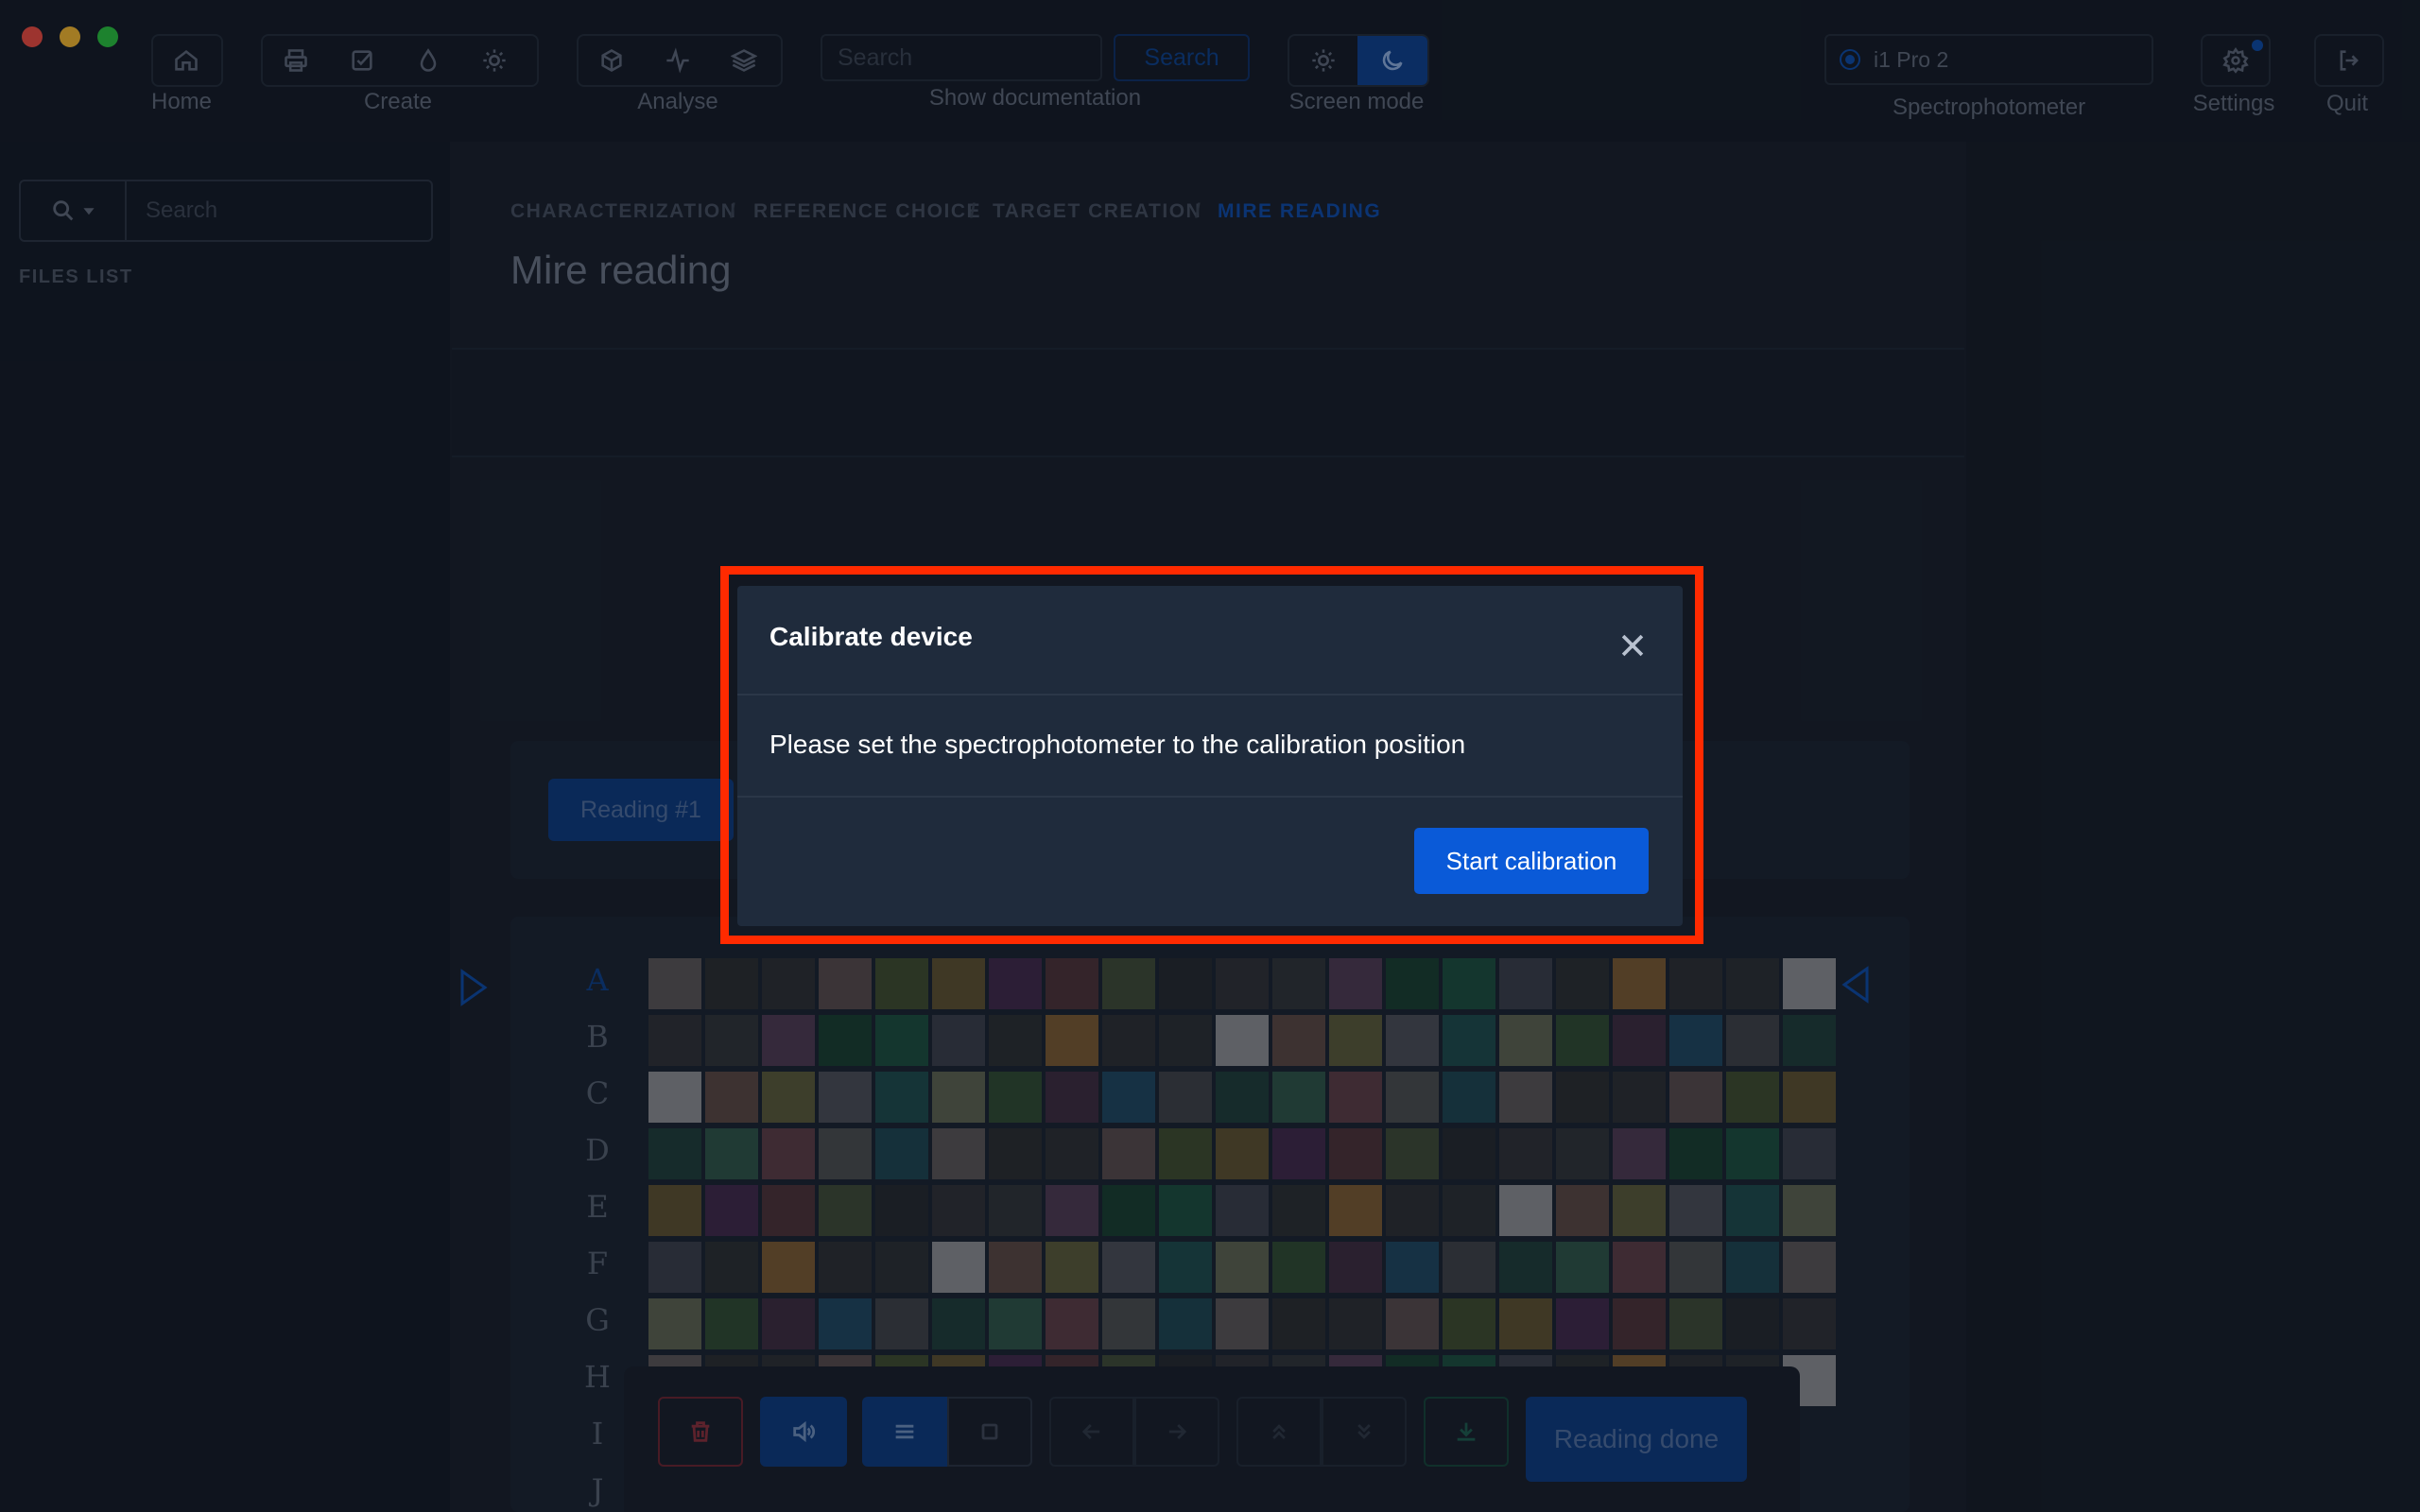 The width and height of the screenshot is (2420, 1512). What do you see at coordinates (871, 636) in the screenshot?
I see `modal-title: Calibrate device` at bounding box center [871, 636].